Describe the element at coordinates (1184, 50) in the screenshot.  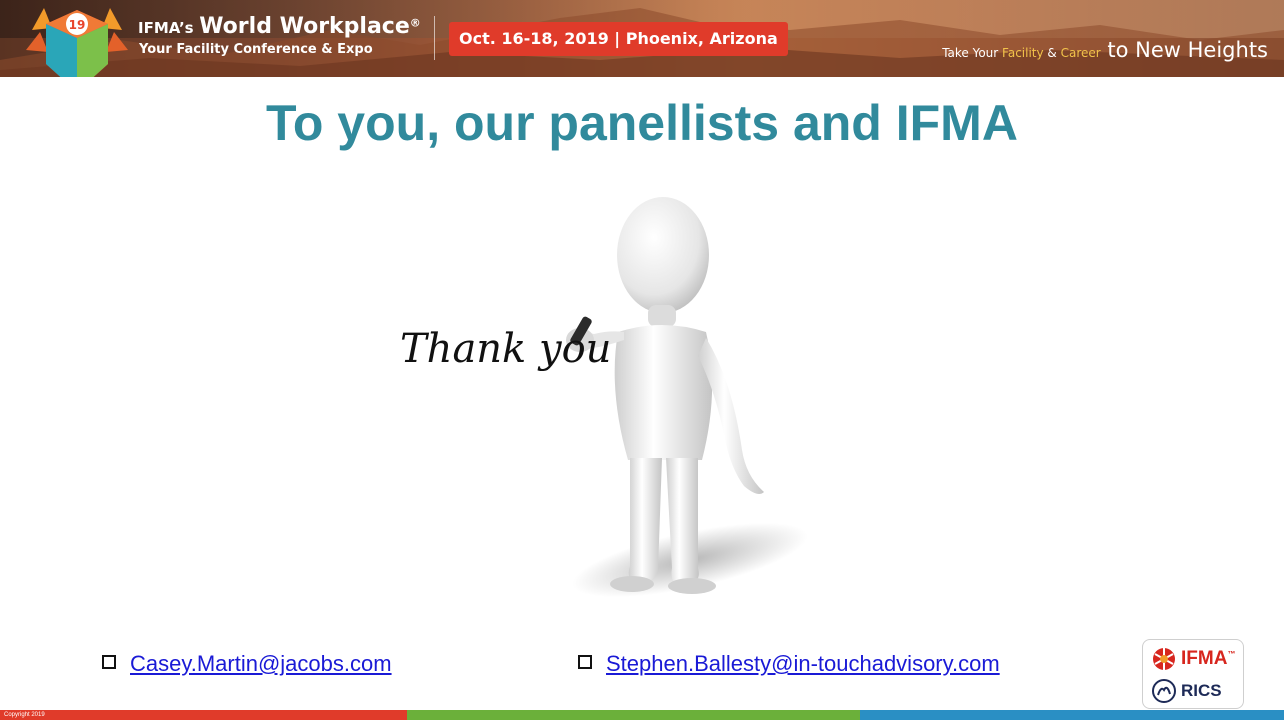
I see `tagline-post: to New Heights` at that location.